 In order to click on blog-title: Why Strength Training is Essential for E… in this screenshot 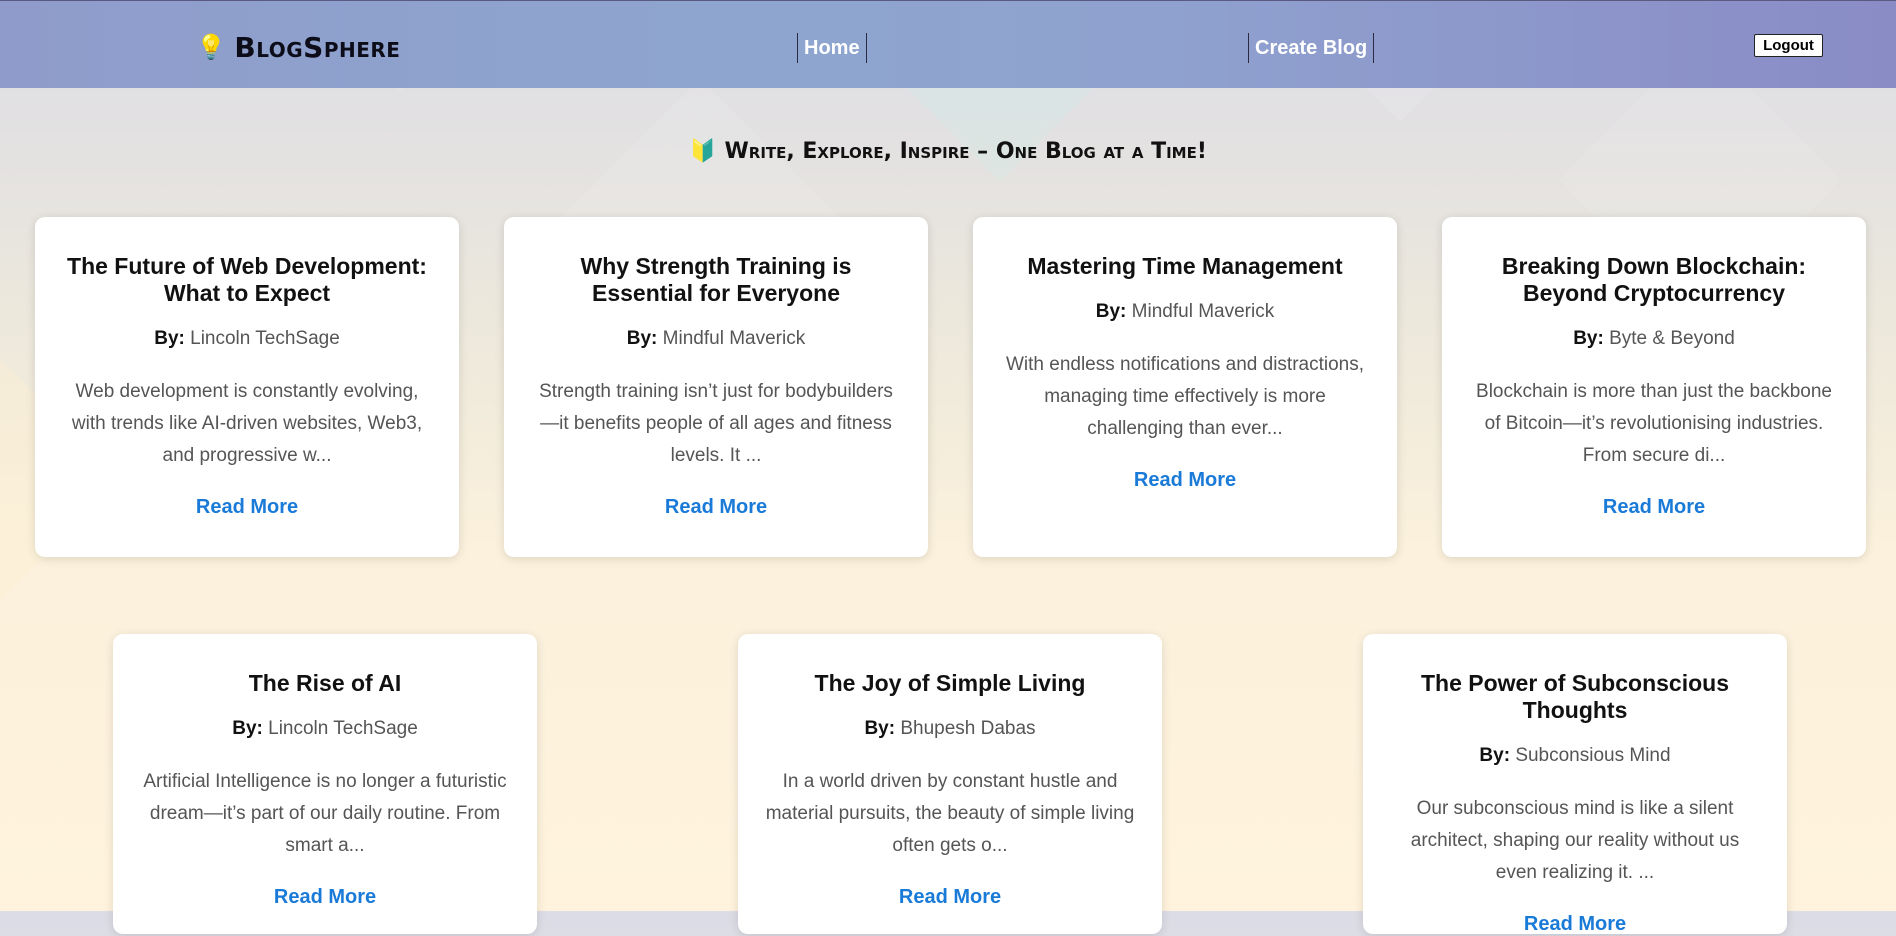, I will do `click(716, 279)`.